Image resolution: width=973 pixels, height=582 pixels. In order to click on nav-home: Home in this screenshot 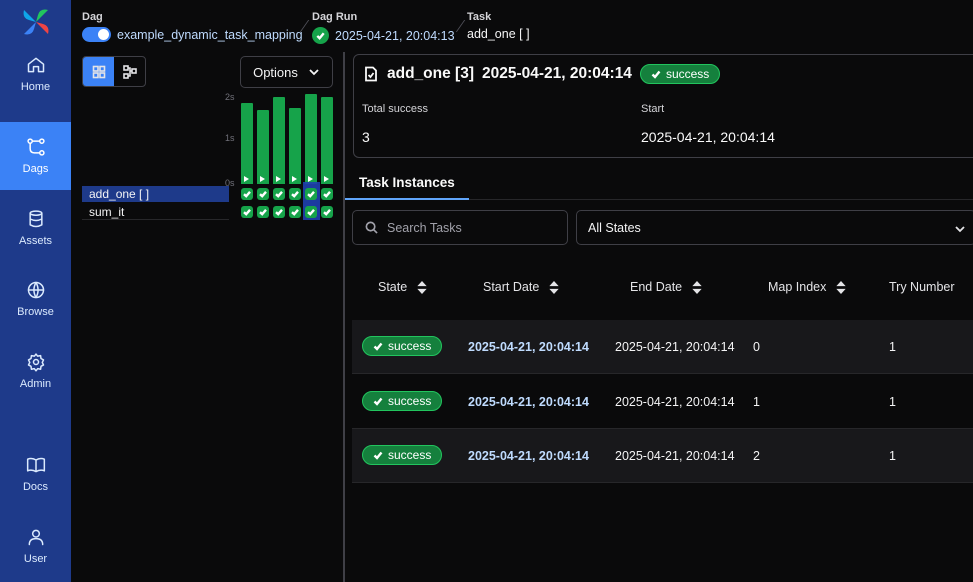, I will do `click(35, 74)`.